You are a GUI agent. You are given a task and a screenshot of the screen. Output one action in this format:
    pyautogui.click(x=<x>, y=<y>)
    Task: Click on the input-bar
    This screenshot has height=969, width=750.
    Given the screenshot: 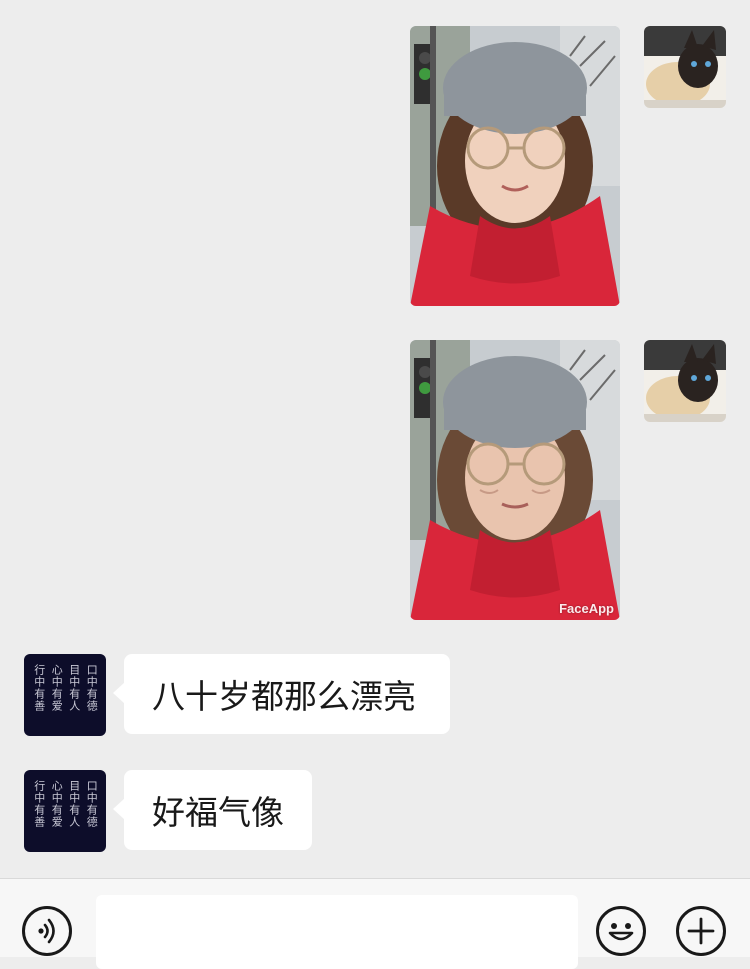 What is the action you would take?
    pyautogui.click(x=375, y=923)
    